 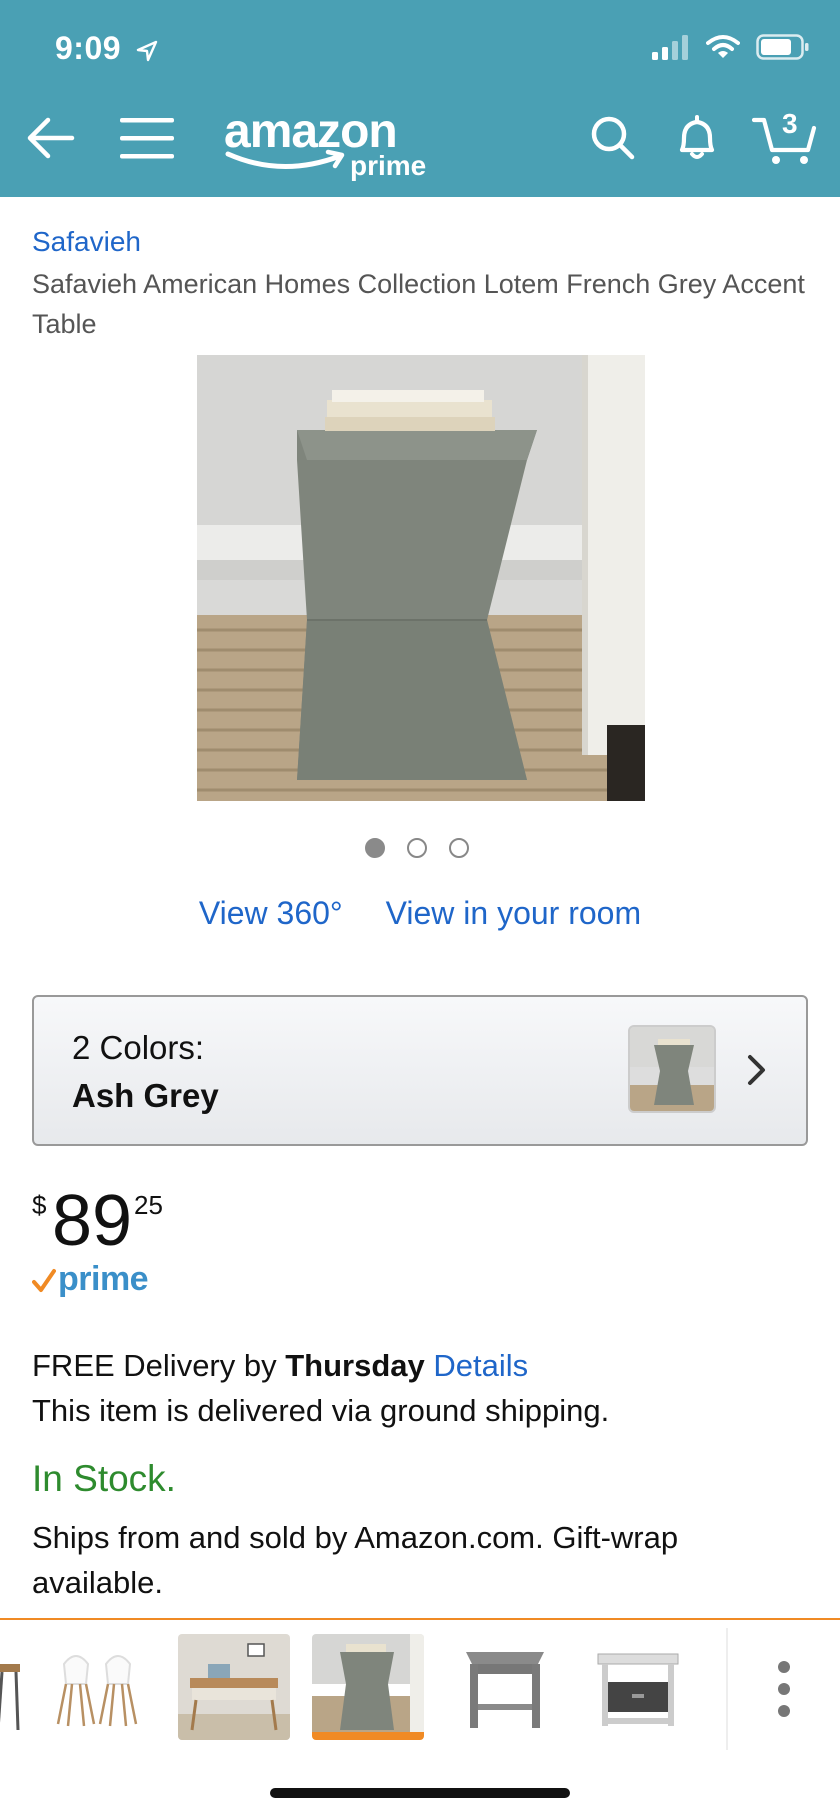 What do you see at coordinates (670, 47) in the screenshot?
I see `signal-icon` at bounding box center [670, 47].